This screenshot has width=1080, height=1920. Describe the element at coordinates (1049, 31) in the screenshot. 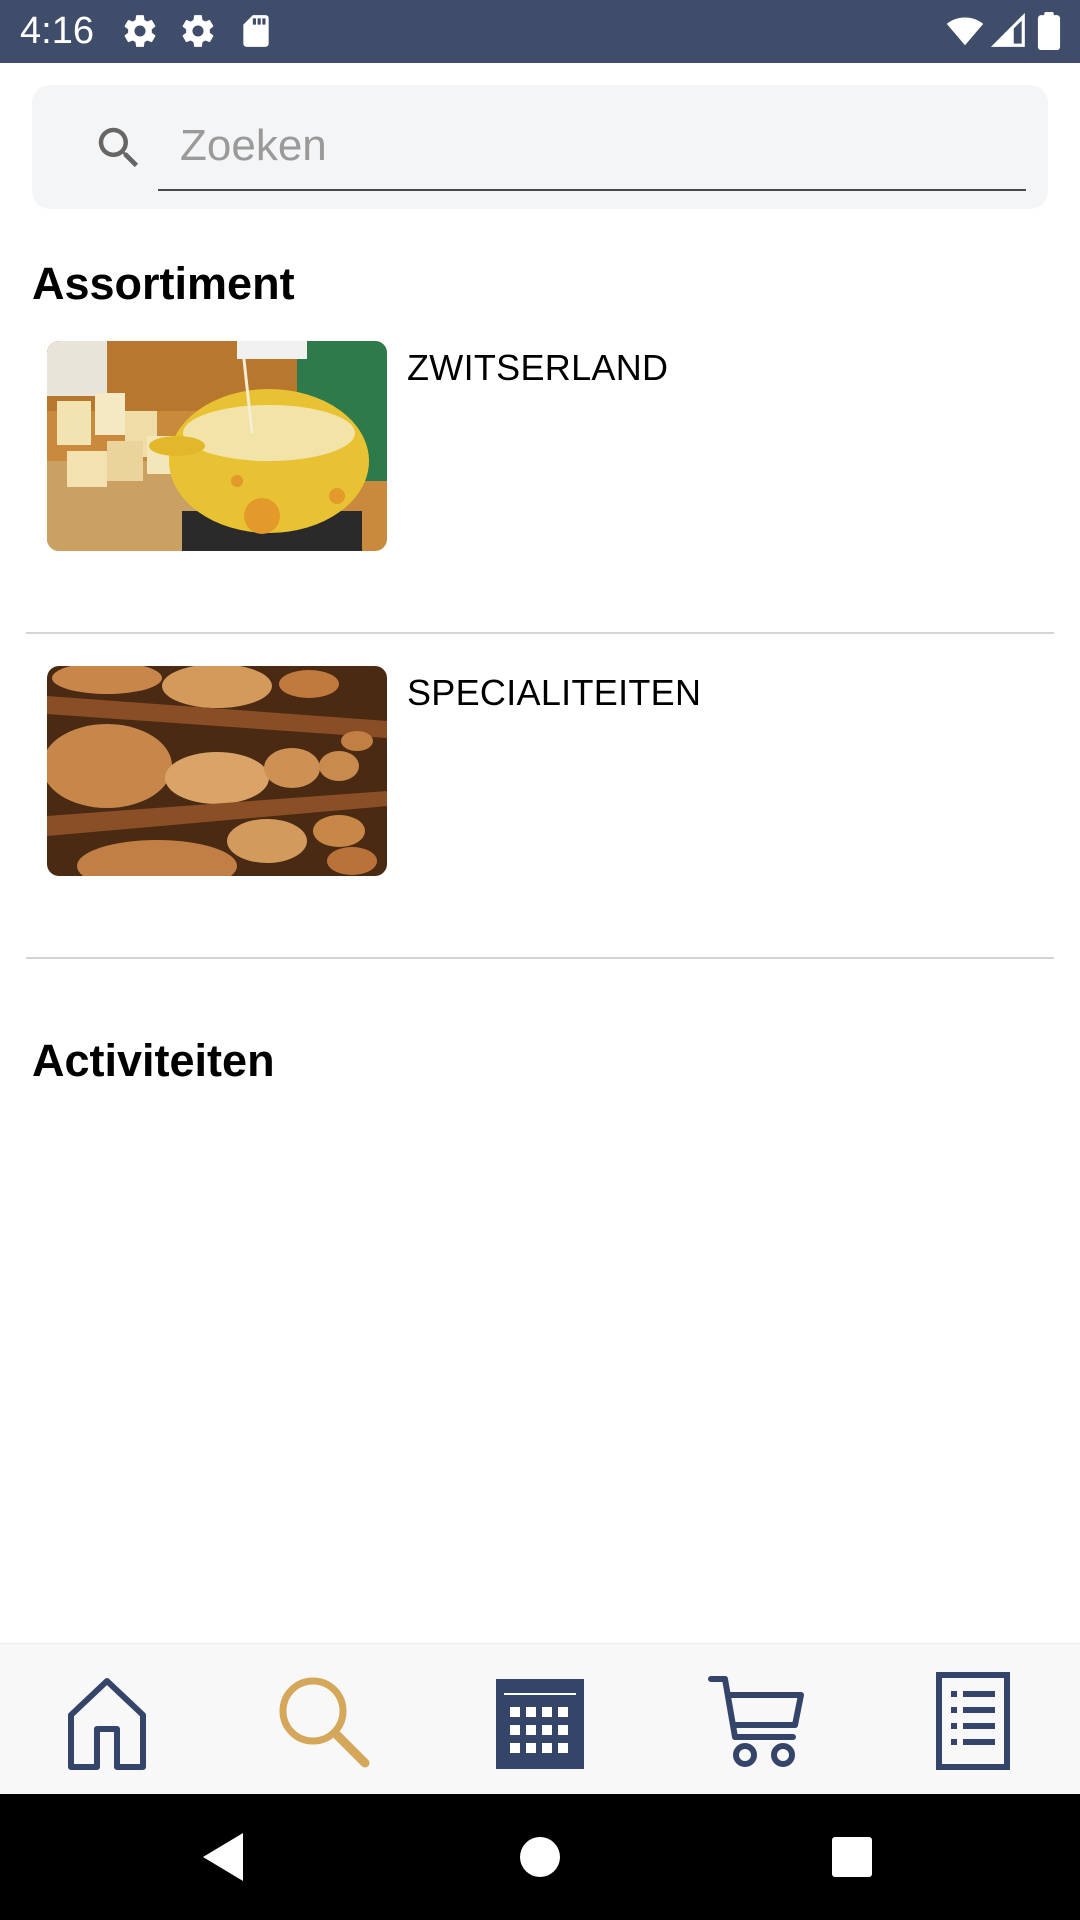

I see `battery-icon` at that location.